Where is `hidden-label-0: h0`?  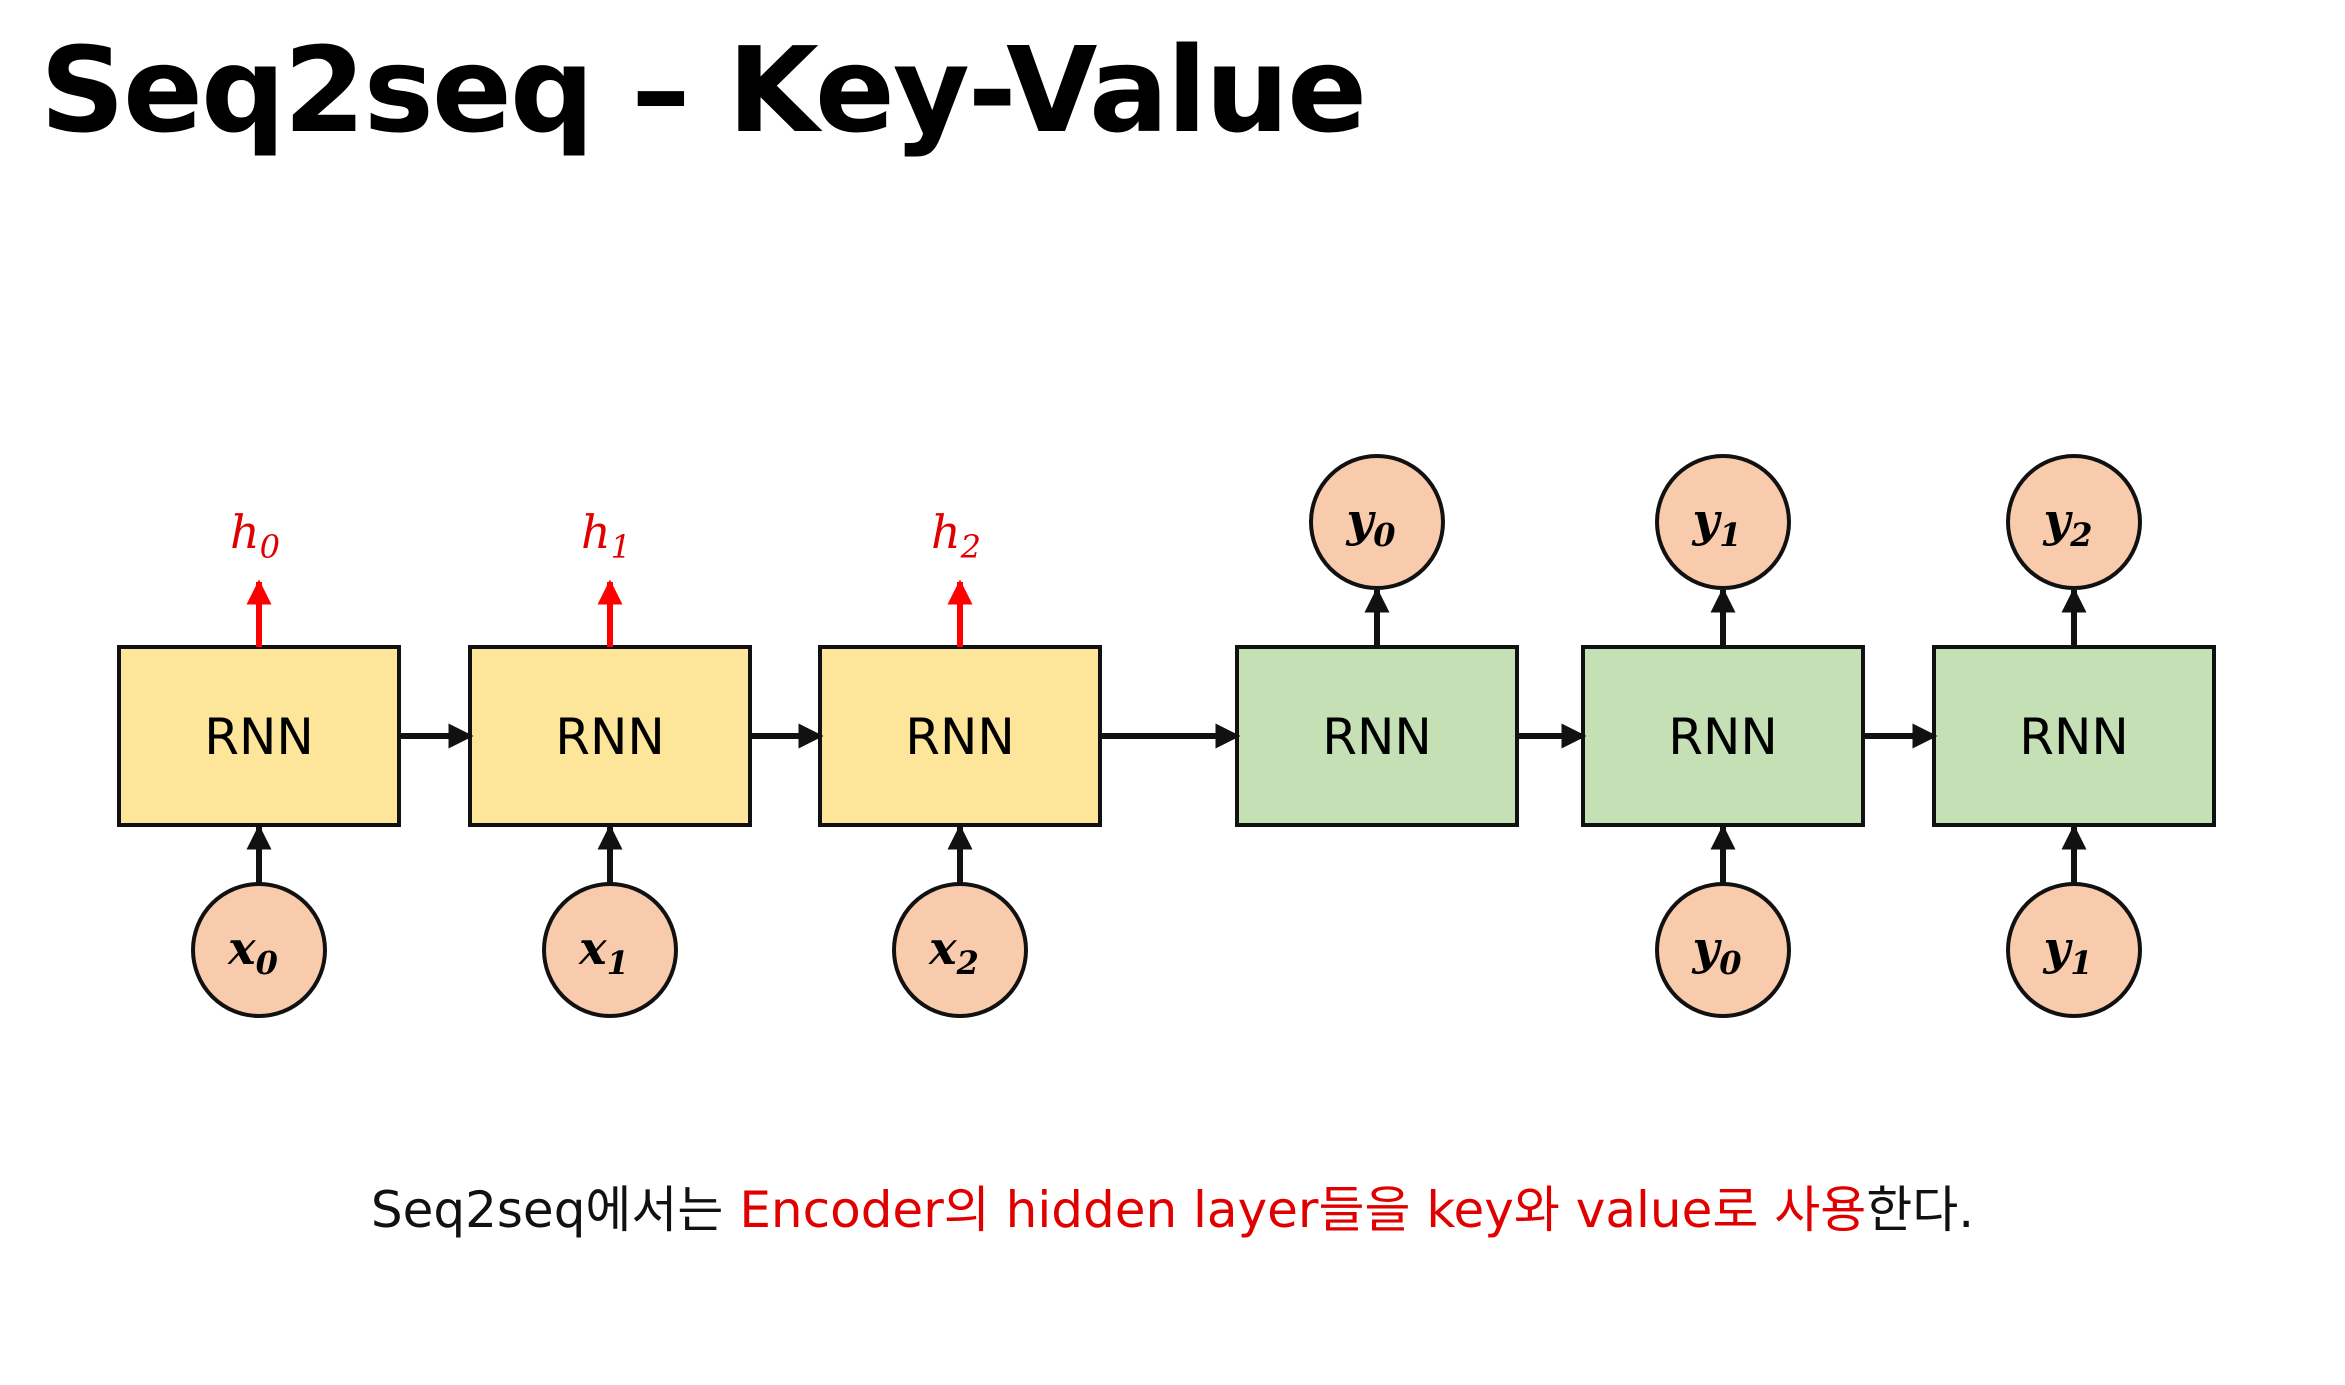 hidden-label-0: h0 is located at coordinates (255, 535).